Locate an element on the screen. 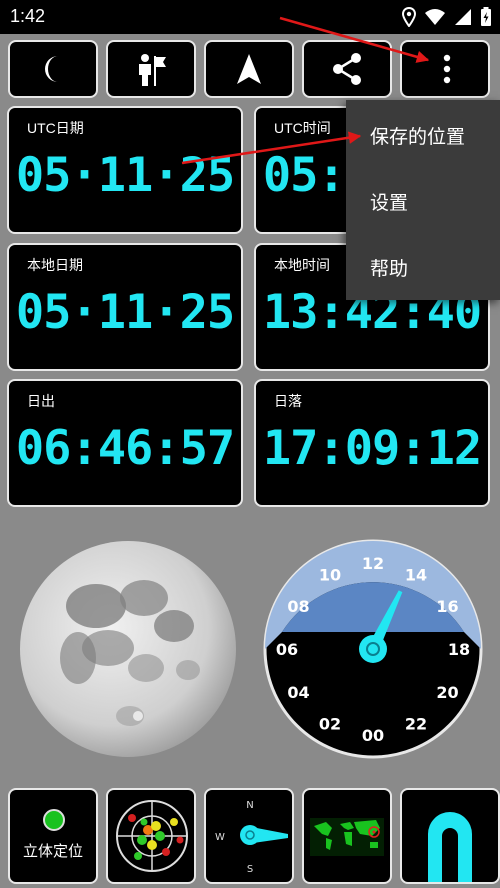  compass-button: N W S is located at coordinates (249, 836).